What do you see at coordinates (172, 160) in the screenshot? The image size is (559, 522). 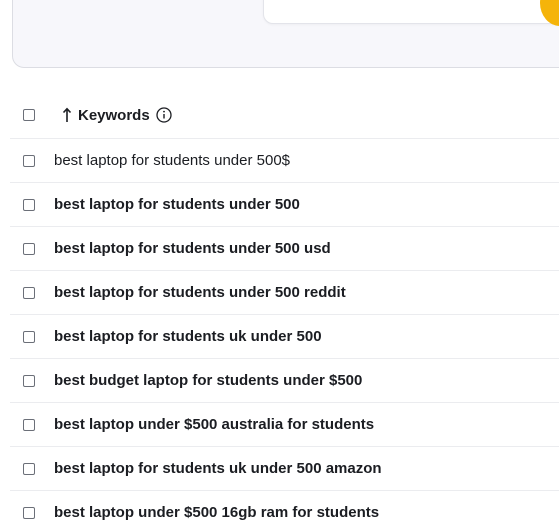 I see `keyword-text: best laptop for students under 500$` at bounding box center [172, 160].